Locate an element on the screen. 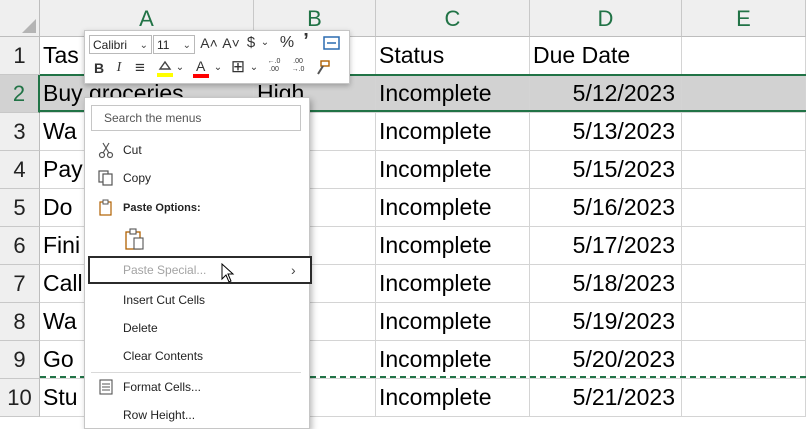 The image size is (806, 429). menu-item-cut: Cut is located at coordinates (197, 150).